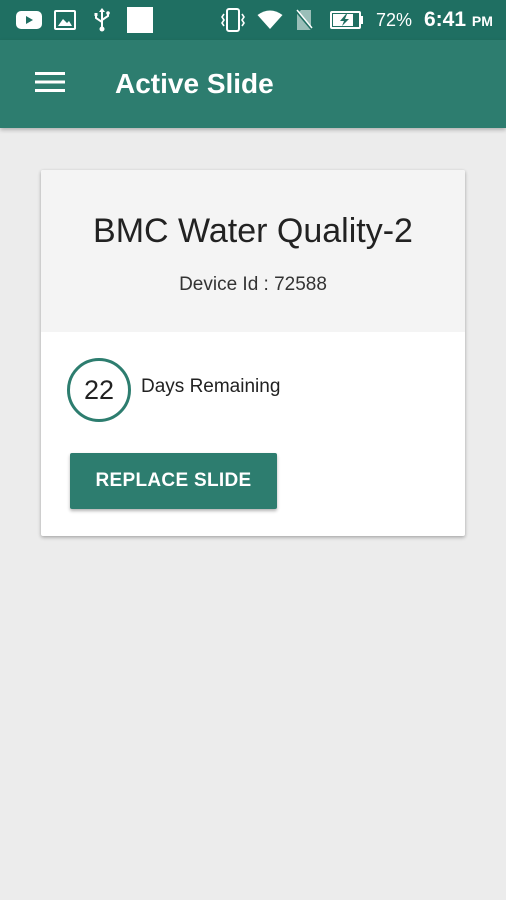 This screenshot has height=900, width=506. Describe the element at coordinates (140, 20) in the screenshot. I see `blank-notification-icon` at that location.